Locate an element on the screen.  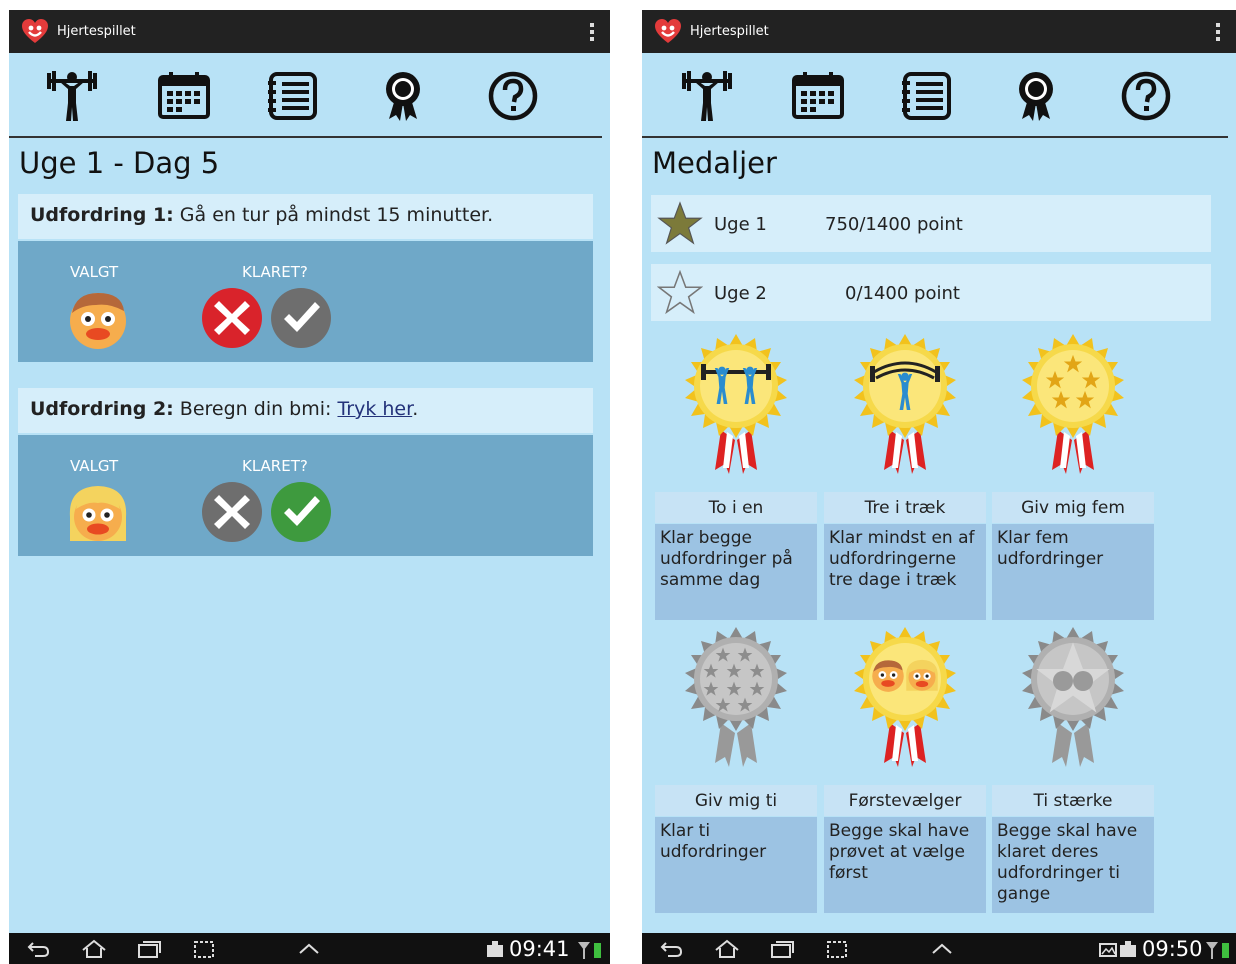
challenge-1-text: Gå en tur på mindst 15 minutter. is located at coordinates (333, 215).